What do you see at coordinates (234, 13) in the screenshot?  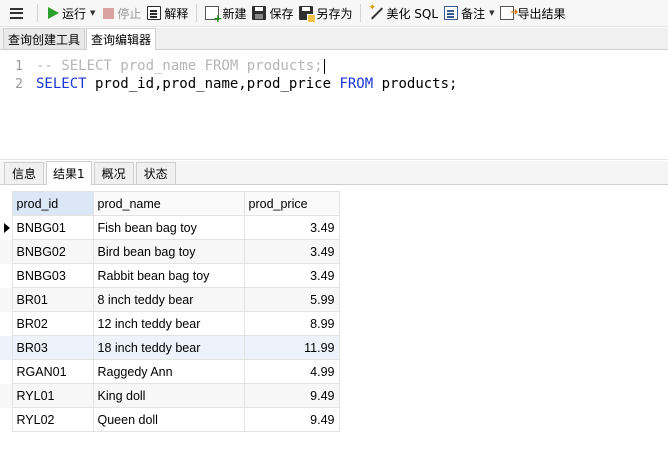 I see `new-label: 新建` at bounding box center [234, 13].